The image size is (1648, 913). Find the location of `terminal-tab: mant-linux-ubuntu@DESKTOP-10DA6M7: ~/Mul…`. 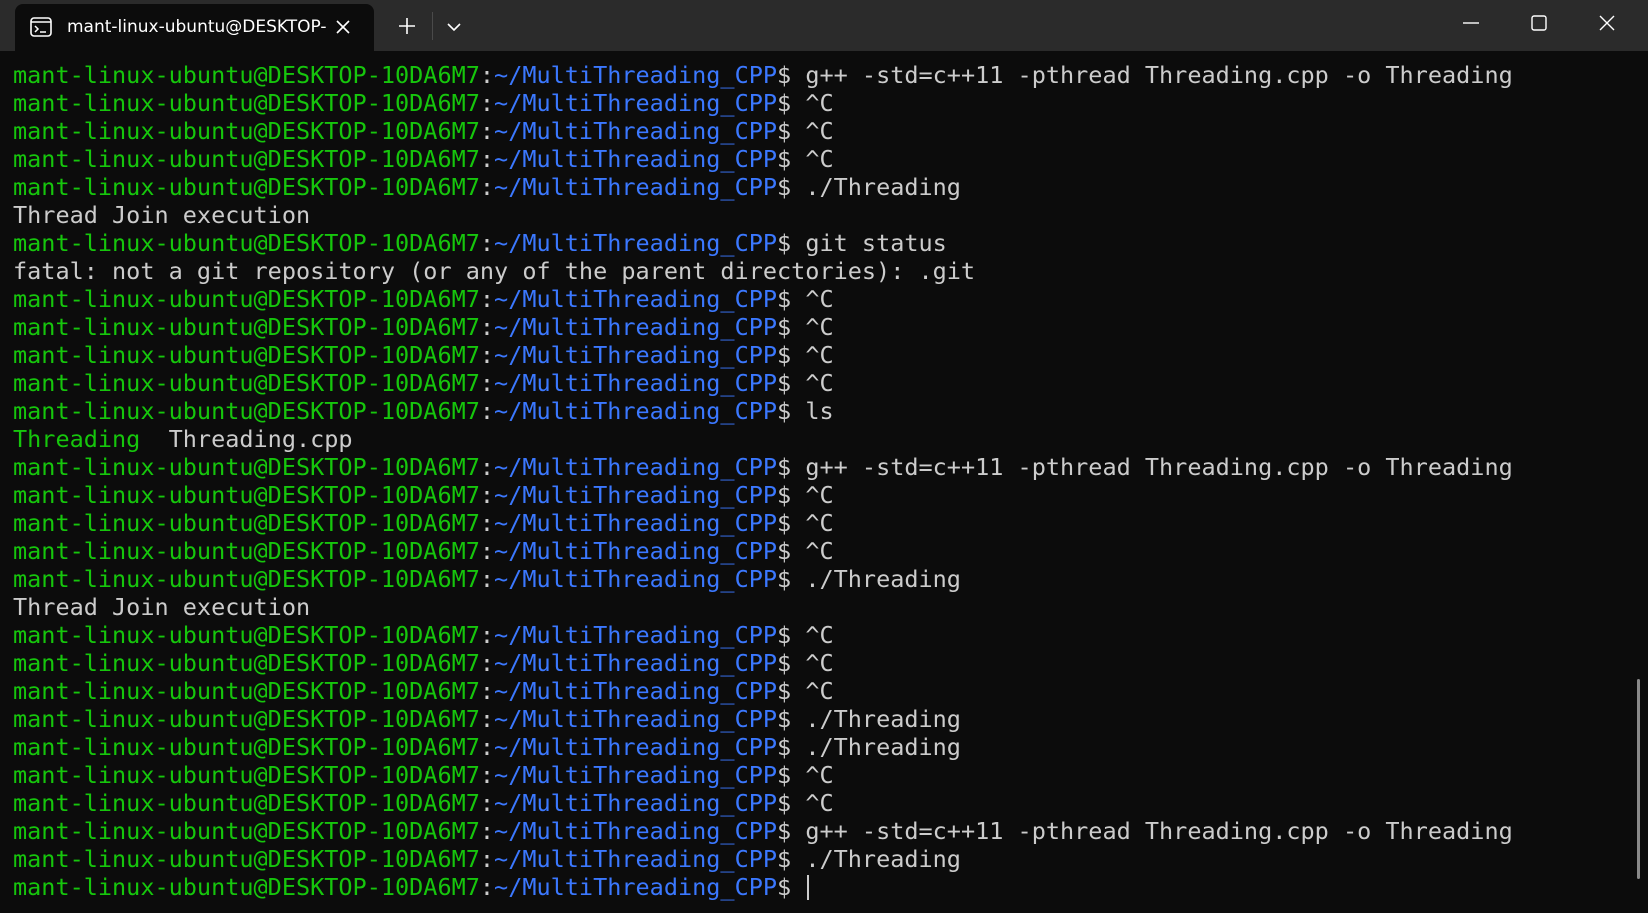

terminal-tab: mant-linux-ubuntu@DESKTOP-10DA6M7: ~/Mul… is located at coordinates (194, 27).